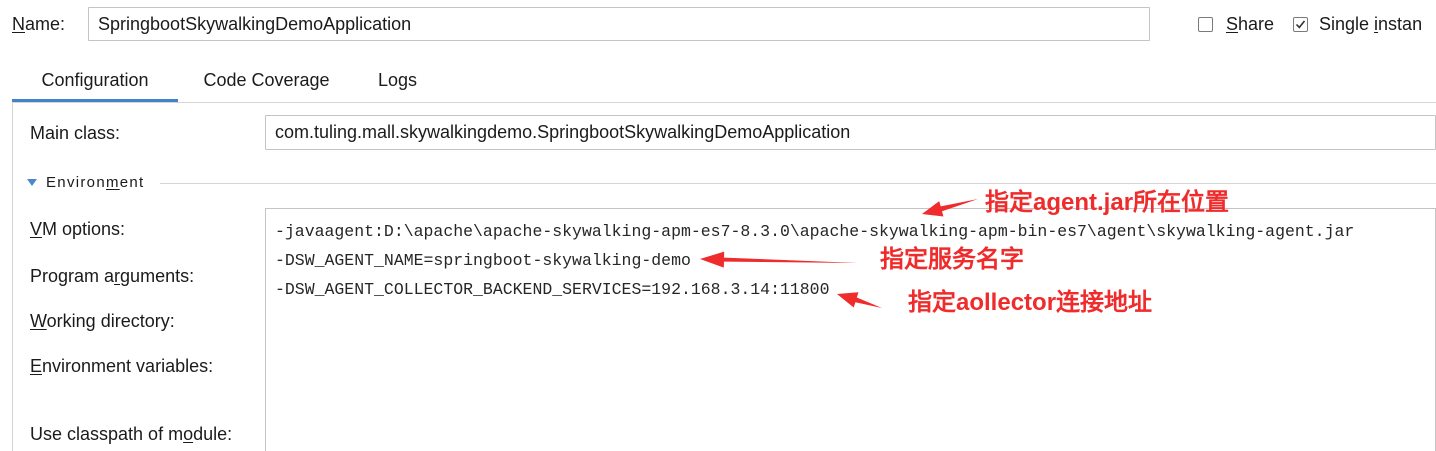 This screenshot has height=451, width=1436. Describe the element at coordinates (1232, 24) in the screenshot. I see `mnemonic-letter: S` at that location.